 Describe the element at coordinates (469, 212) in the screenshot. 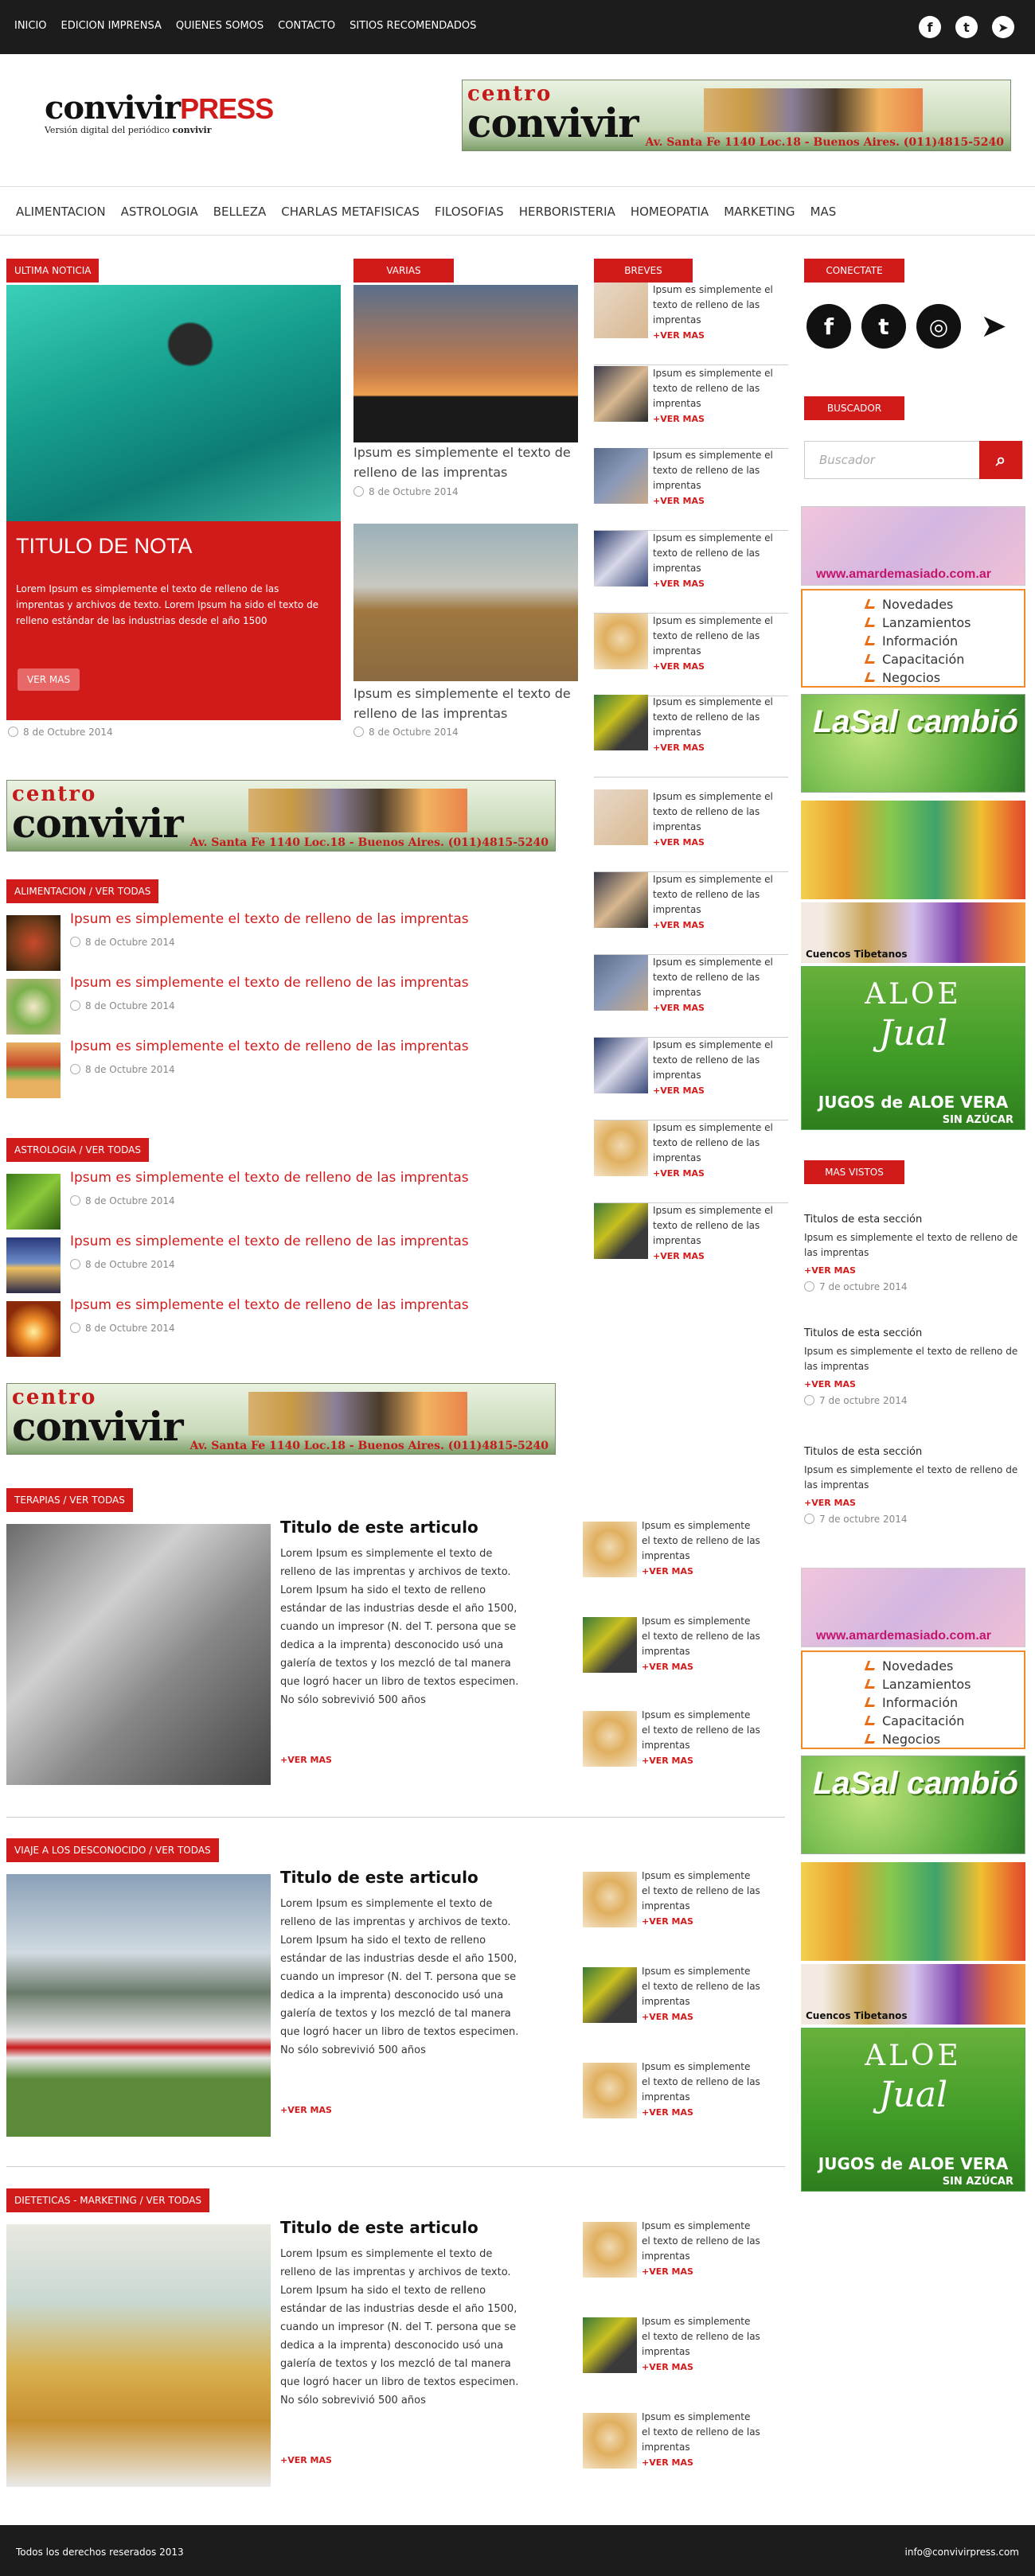

I see `nav-filosofias: FILOSOFIAS` at that location.